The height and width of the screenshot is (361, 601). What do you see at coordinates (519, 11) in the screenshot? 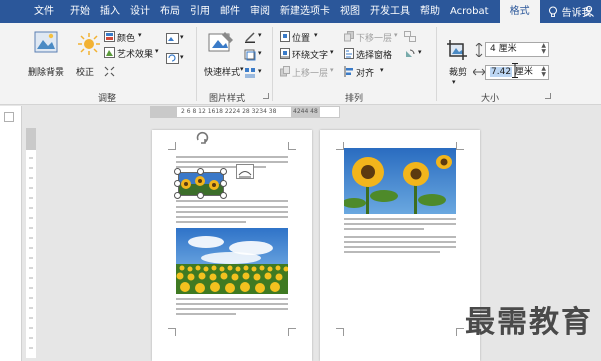
I see `tab-format: 格式` at bounding box center [519, 11].